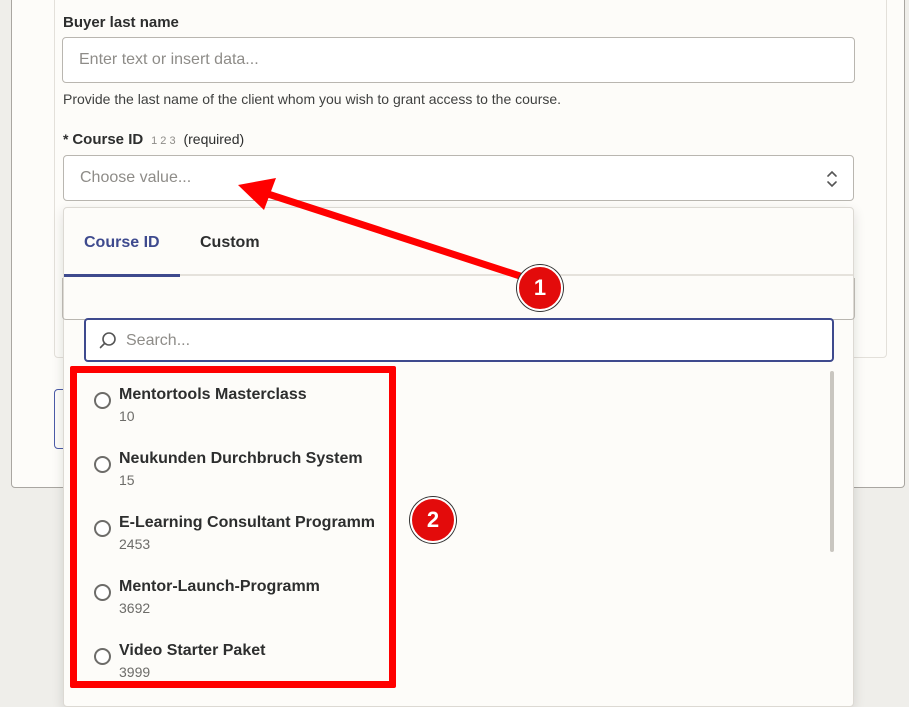 This screenshot has width=909, height=707. What do you see at coordinates (433, 520) in the screenshot?
I see `annotation-badge-2: 2` at bounding box center [433, 520].